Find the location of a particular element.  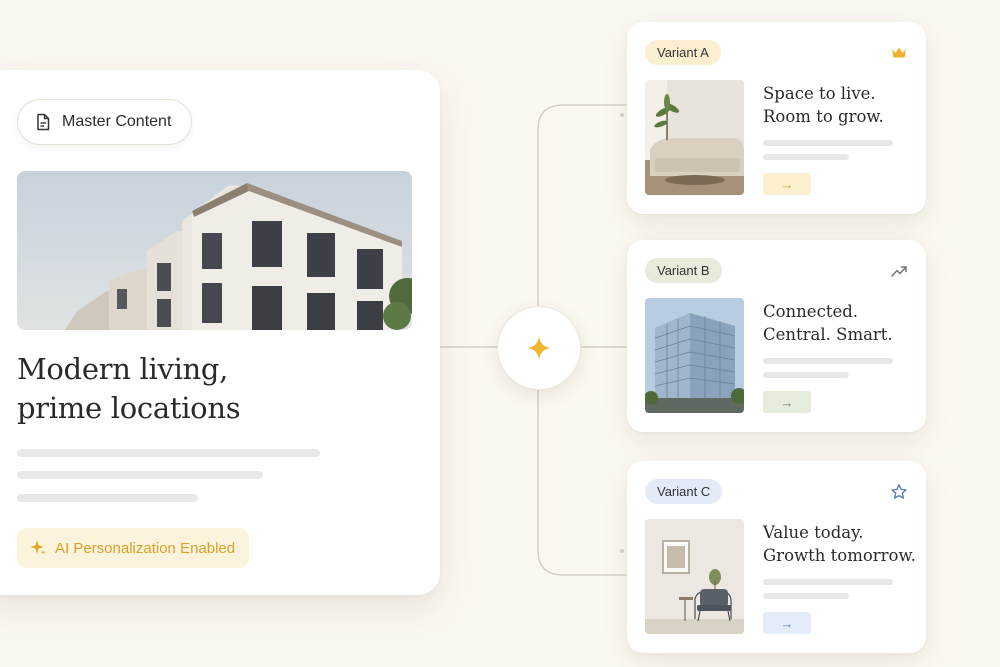

variant-card-a: Variant A Space to live. Room to grow. → is located at coordinates (776, 118).